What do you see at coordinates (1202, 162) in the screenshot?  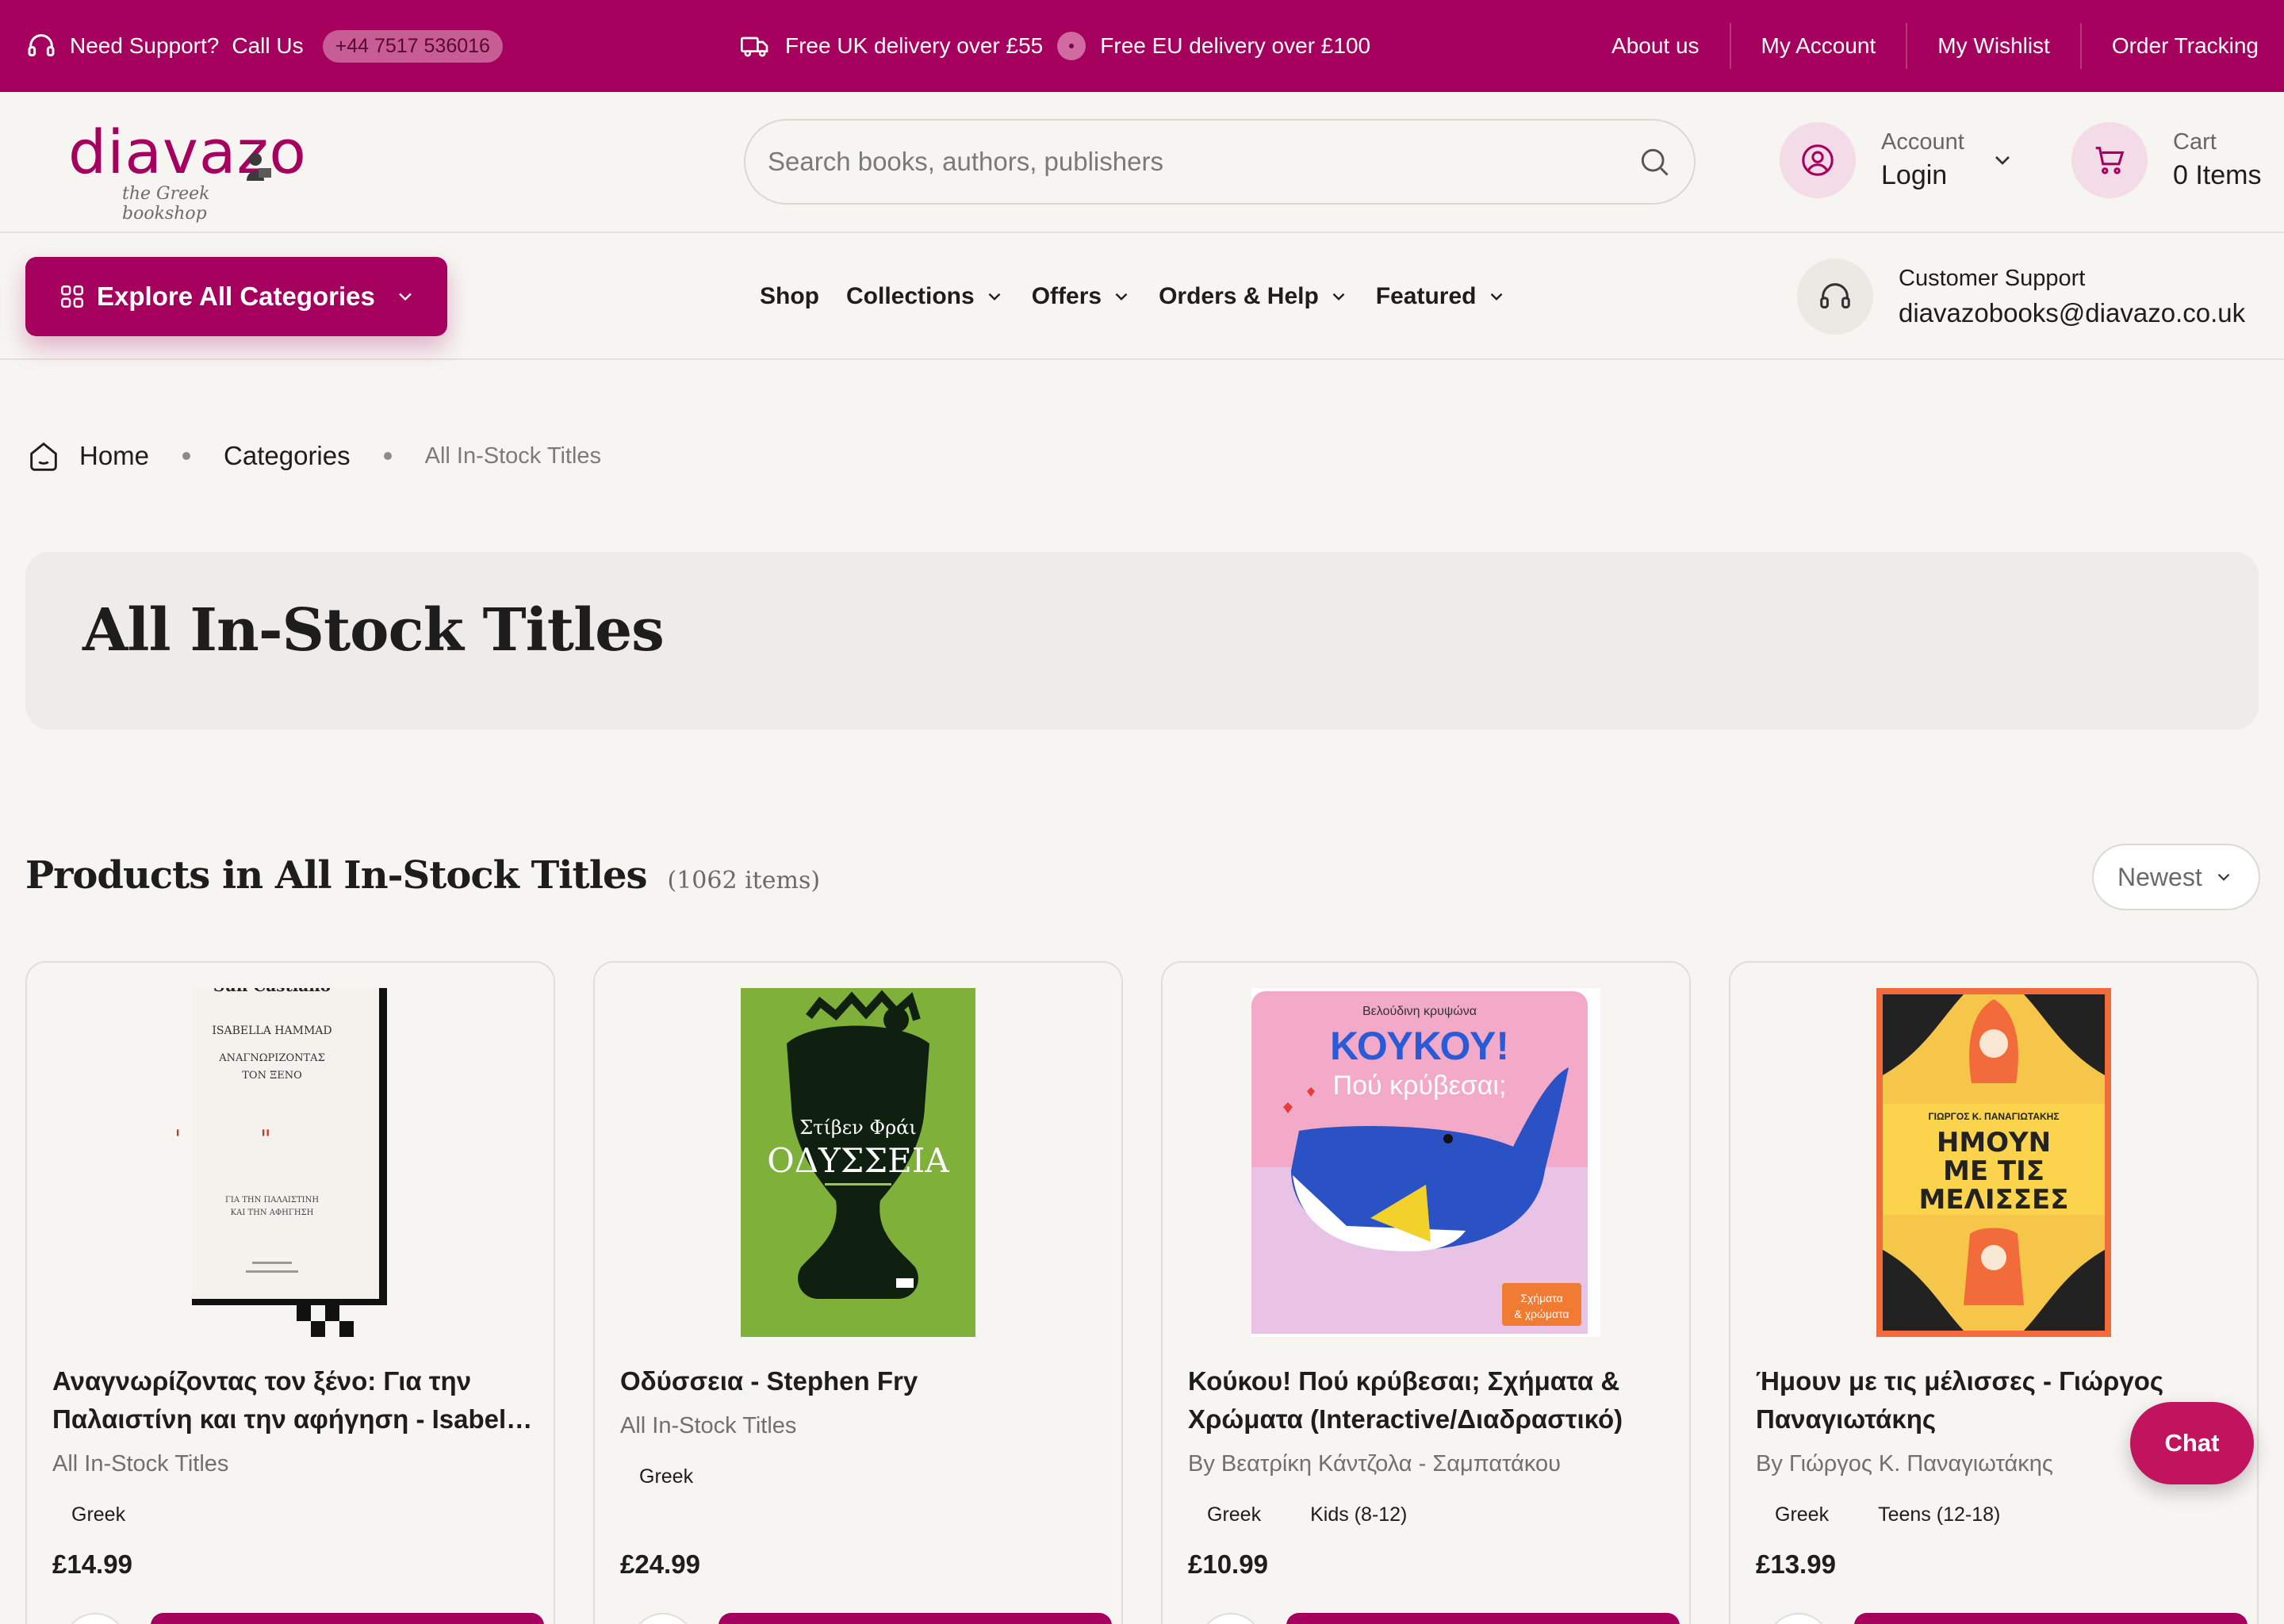 I see `search-input` at bounding box center [1202, 162].